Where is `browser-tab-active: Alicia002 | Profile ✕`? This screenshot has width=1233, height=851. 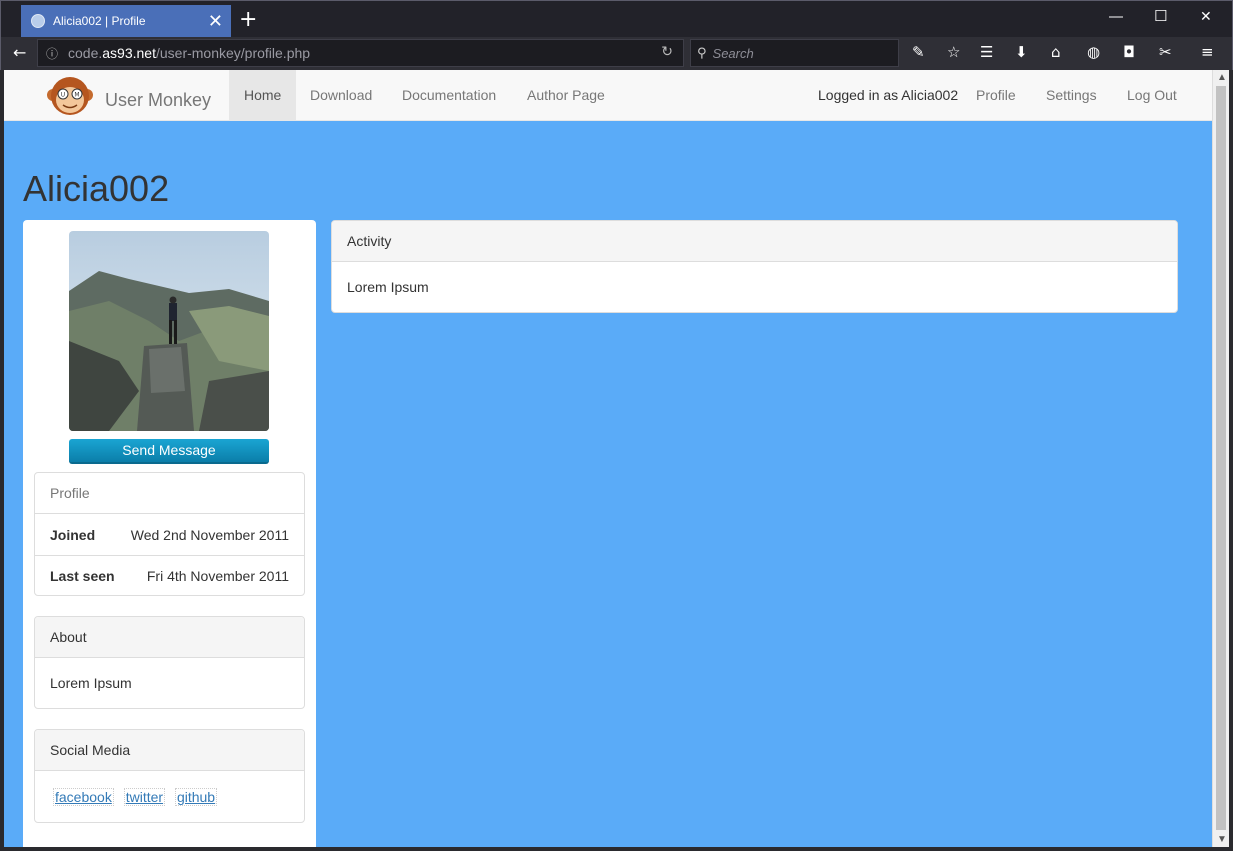
browser-tab-active: Alicia002 | Profile ✕ is located at coordinates (126, 21).